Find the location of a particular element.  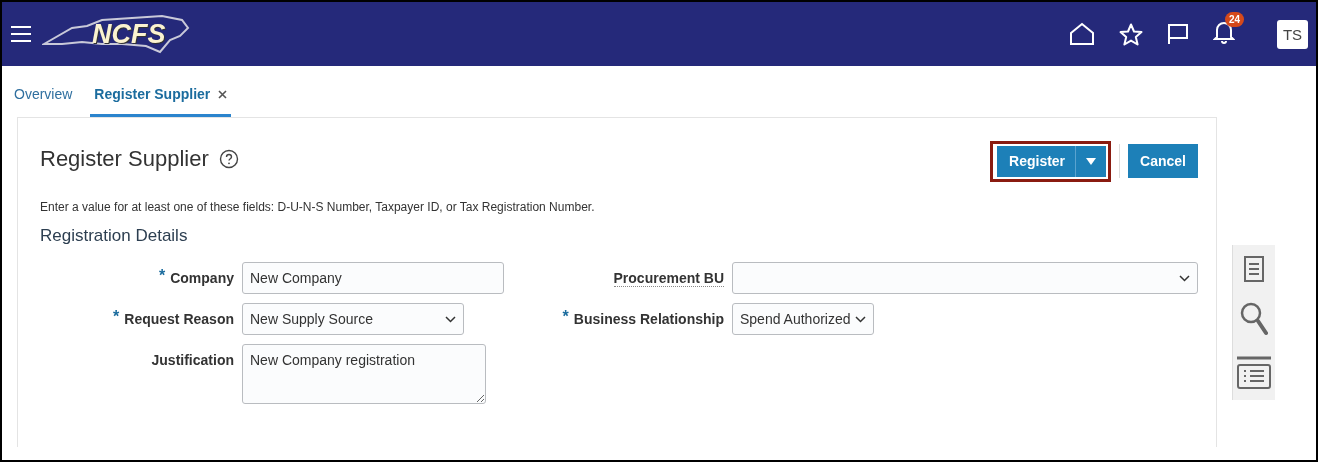

dropdown-field: Spend Authorized is located at coordinates (803, 319).